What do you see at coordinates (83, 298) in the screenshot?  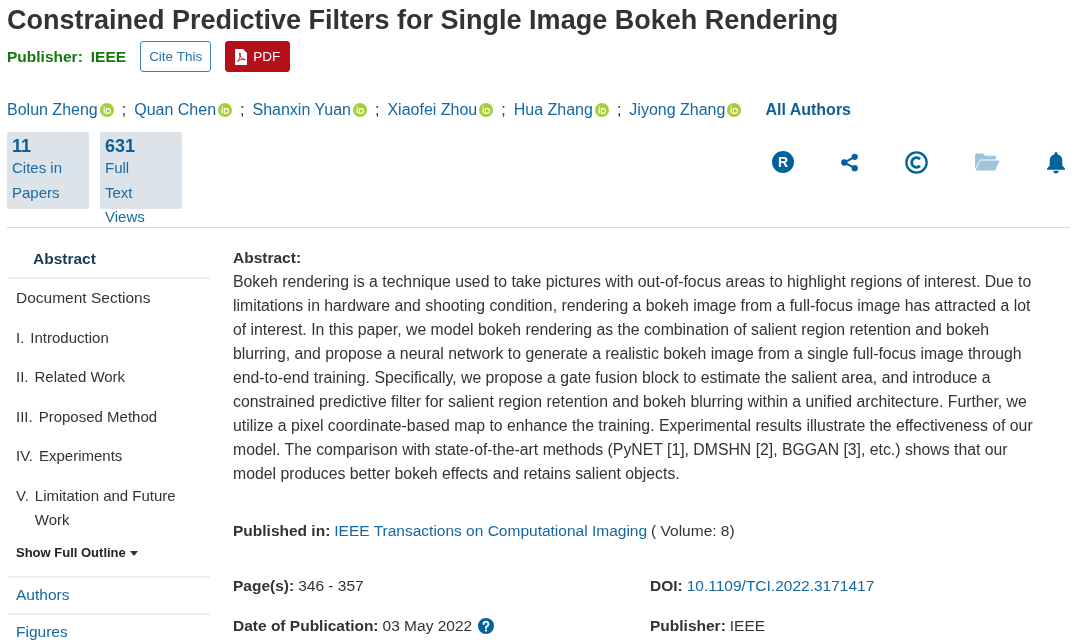 I see `sections-heading: Document Sections` at bounding box center [83, 298].